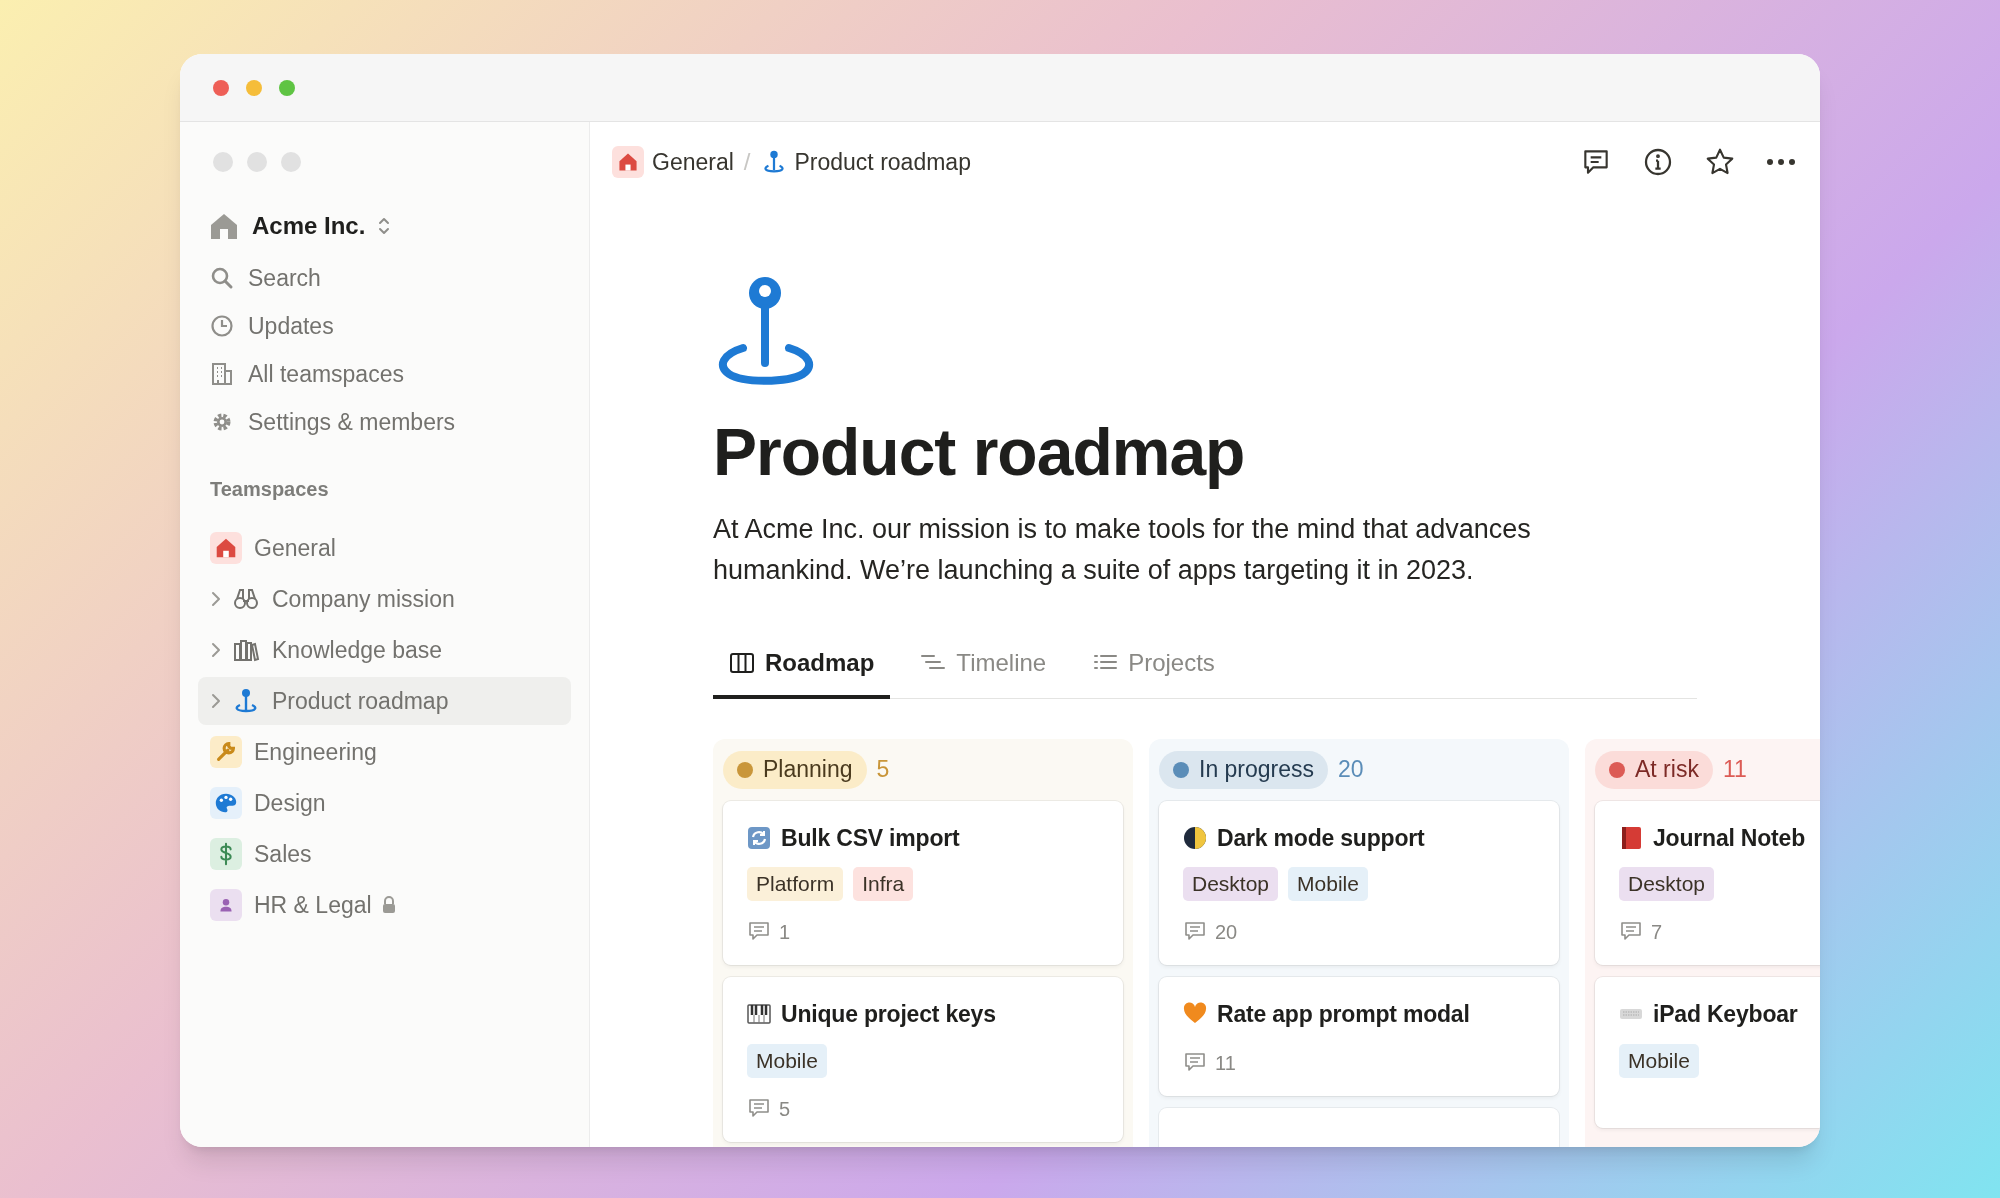  Describe the element at coordinates (1359, 1036) in the screenshot. I see `board-card: Rate app prompt modal 11` at that location.